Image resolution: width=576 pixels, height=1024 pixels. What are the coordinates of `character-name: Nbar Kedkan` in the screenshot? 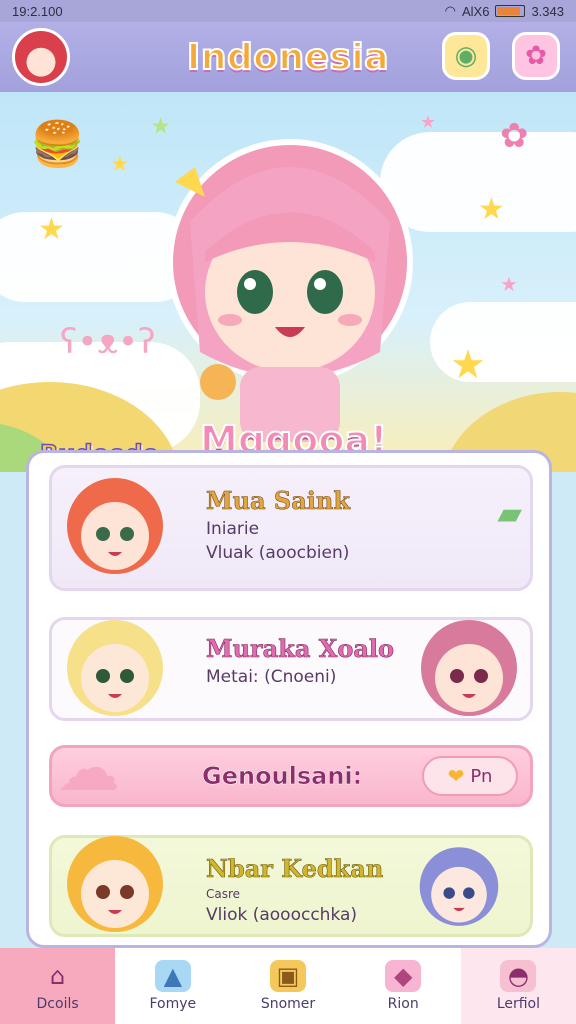 It's located at (295, 869).